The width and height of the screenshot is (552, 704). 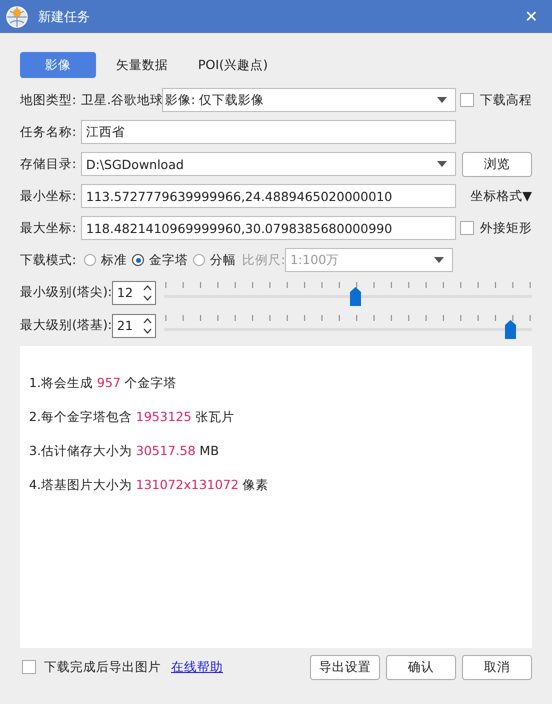 What do you see at coordinates (49, 132) in the screenshot?
I see `field-label: 任务名称:` at bounding box center [49, 132].